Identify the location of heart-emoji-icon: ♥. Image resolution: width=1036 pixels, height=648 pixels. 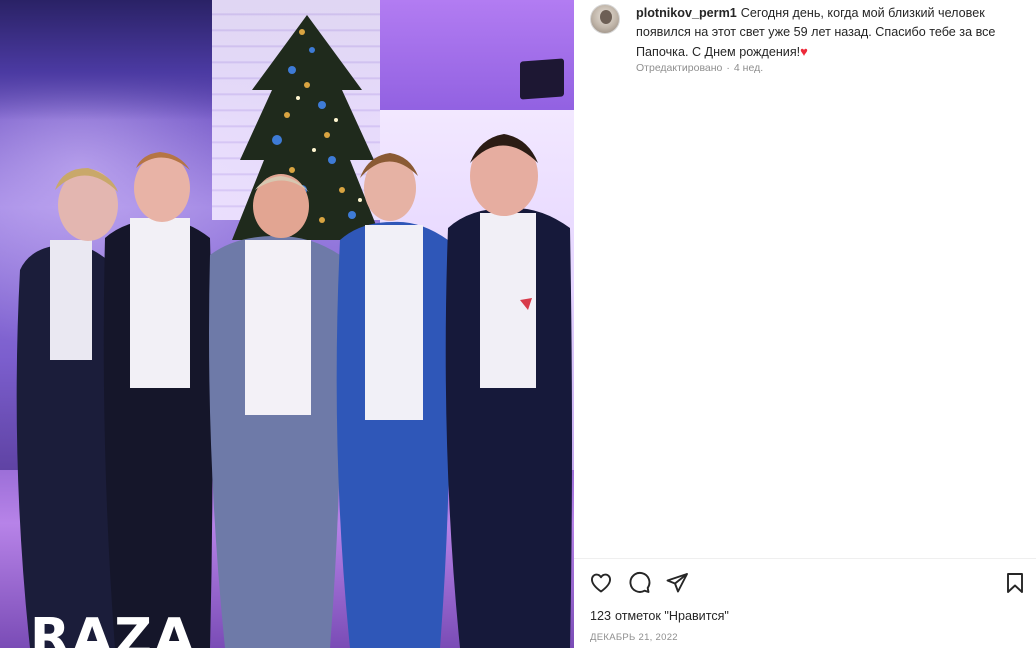
(804, 51).